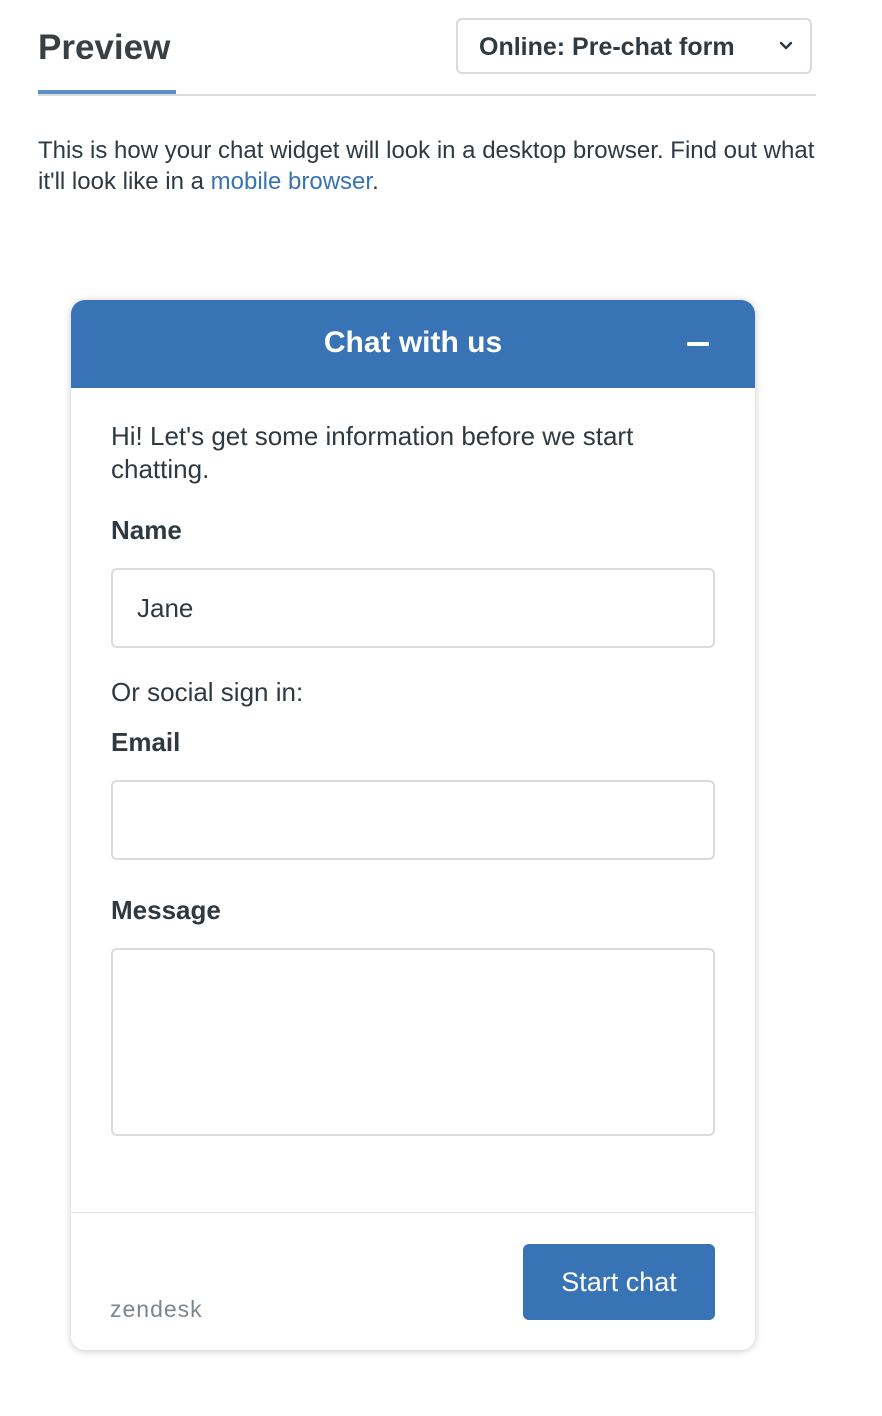 The image size is (882, 1416). I want to click on chat-widget-title: Chat with us, so click(413, 342).